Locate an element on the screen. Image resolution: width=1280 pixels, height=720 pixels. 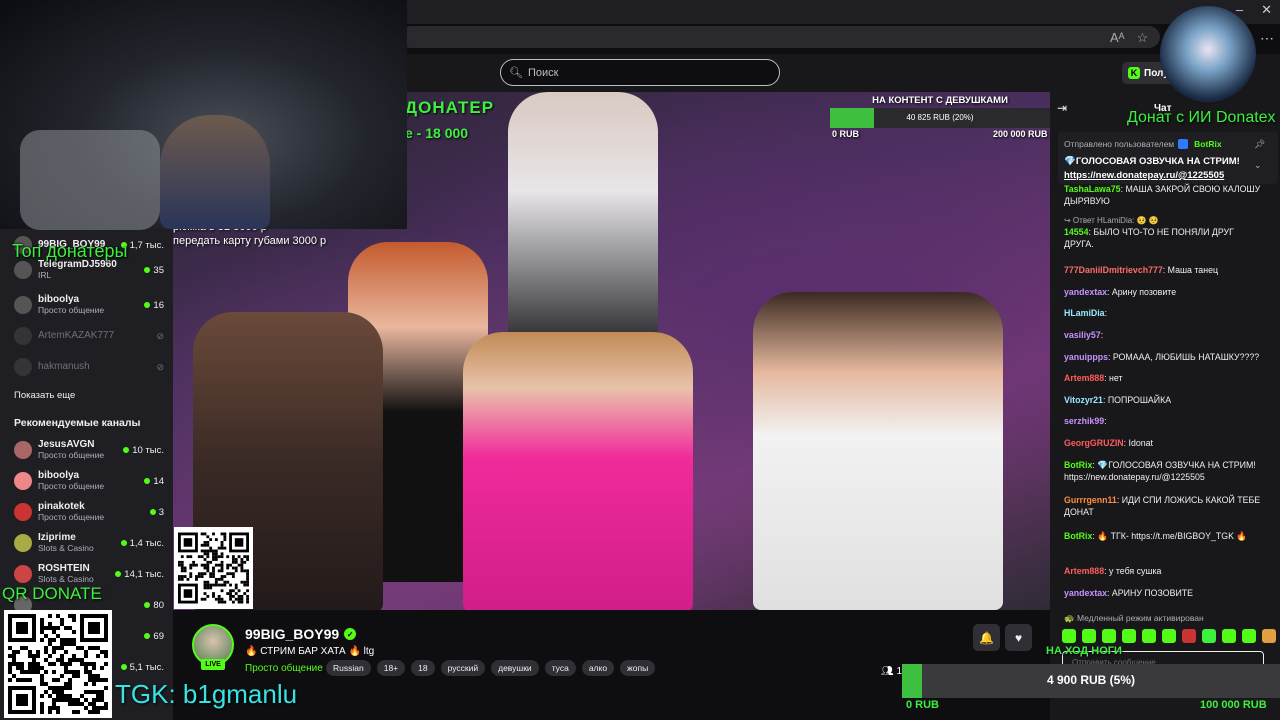
chat-text: : is located at coordinates (1106, 313).